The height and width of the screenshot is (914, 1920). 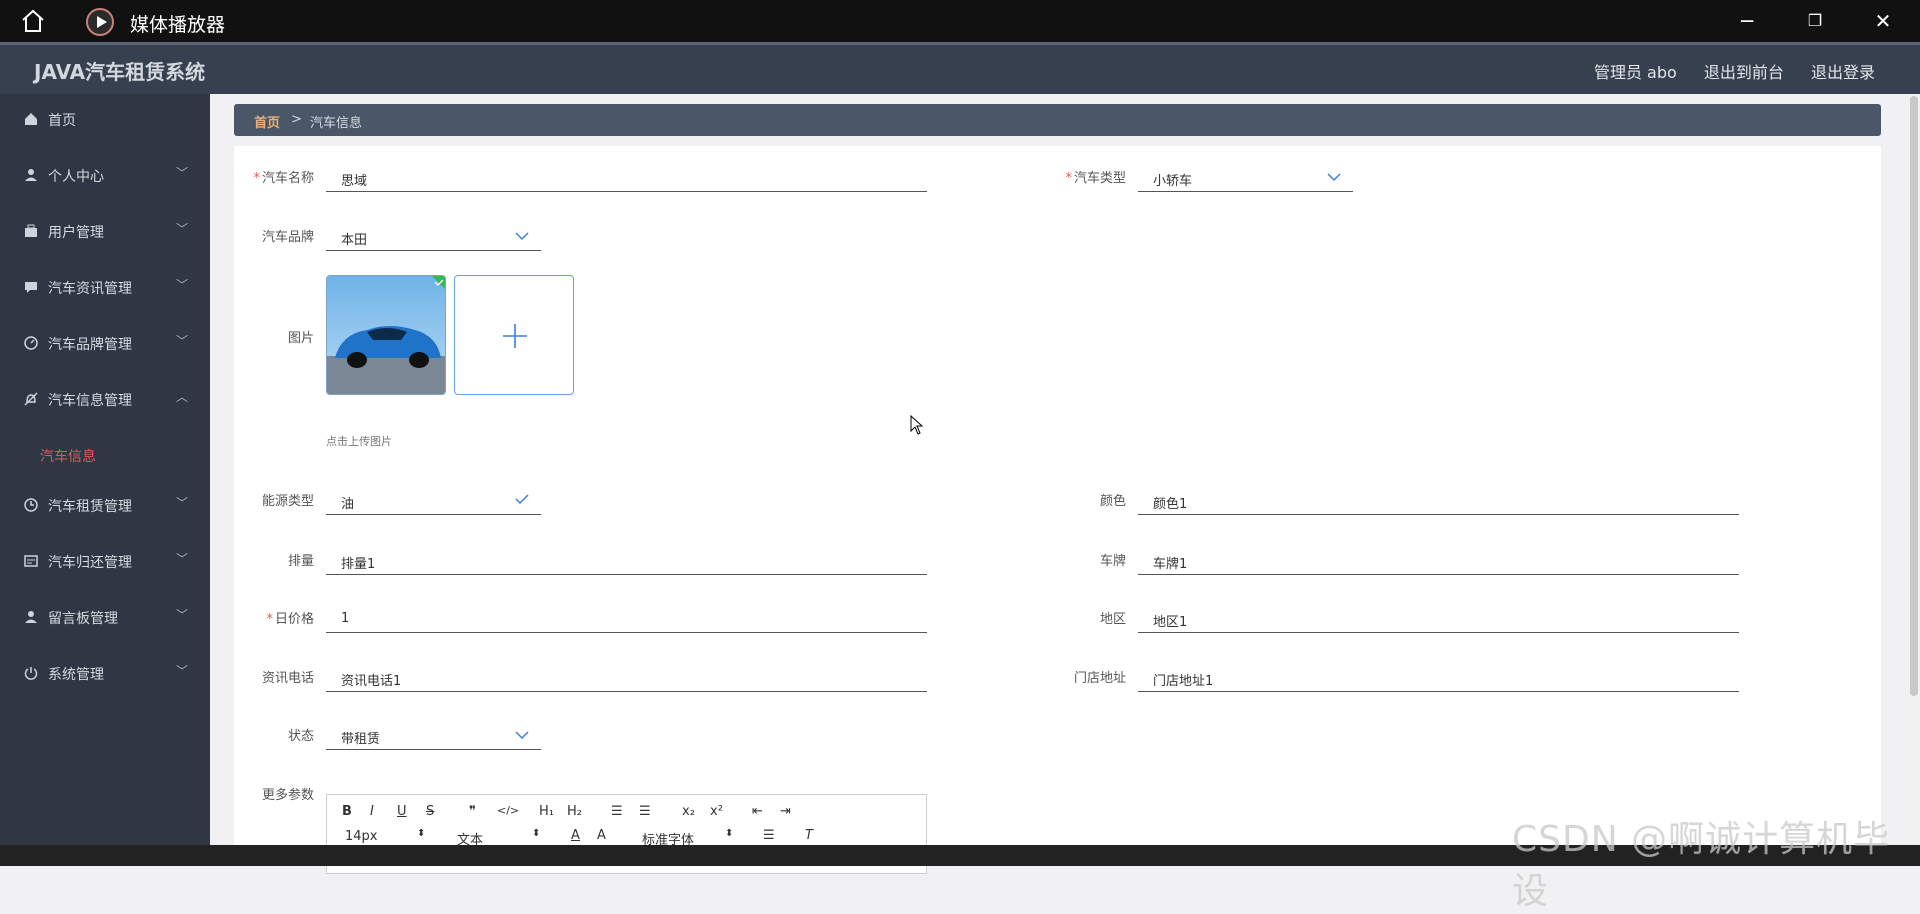 I want to click on admin-label: 管理员 abo, so click(x=1635, y=72).